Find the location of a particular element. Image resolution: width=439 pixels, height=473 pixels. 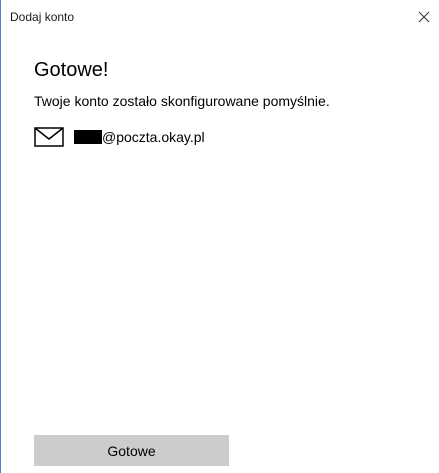

account-row: @poczta.okay.pl is located at coordinates (119, 137).